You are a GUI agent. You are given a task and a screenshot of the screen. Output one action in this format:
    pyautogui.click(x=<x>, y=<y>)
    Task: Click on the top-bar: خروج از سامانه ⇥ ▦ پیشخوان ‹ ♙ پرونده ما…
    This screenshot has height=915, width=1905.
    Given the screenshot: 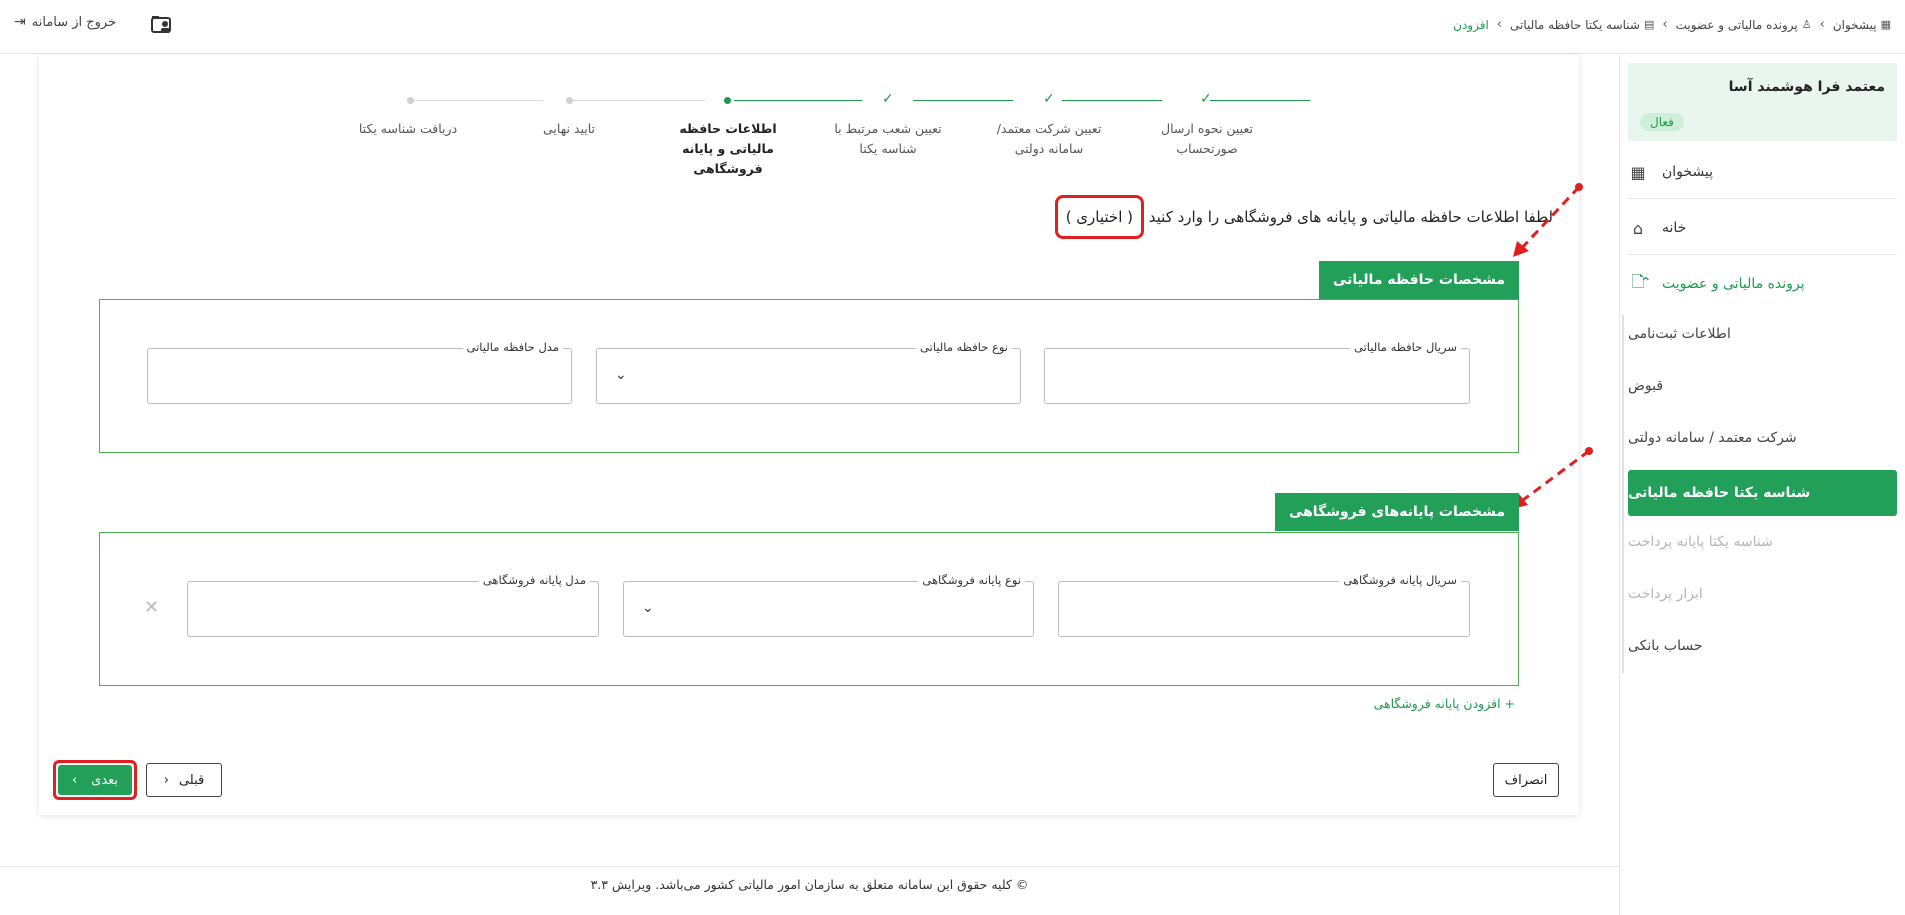 What is the action you would take?
    pyautogui.click(x=952, y=27)
    